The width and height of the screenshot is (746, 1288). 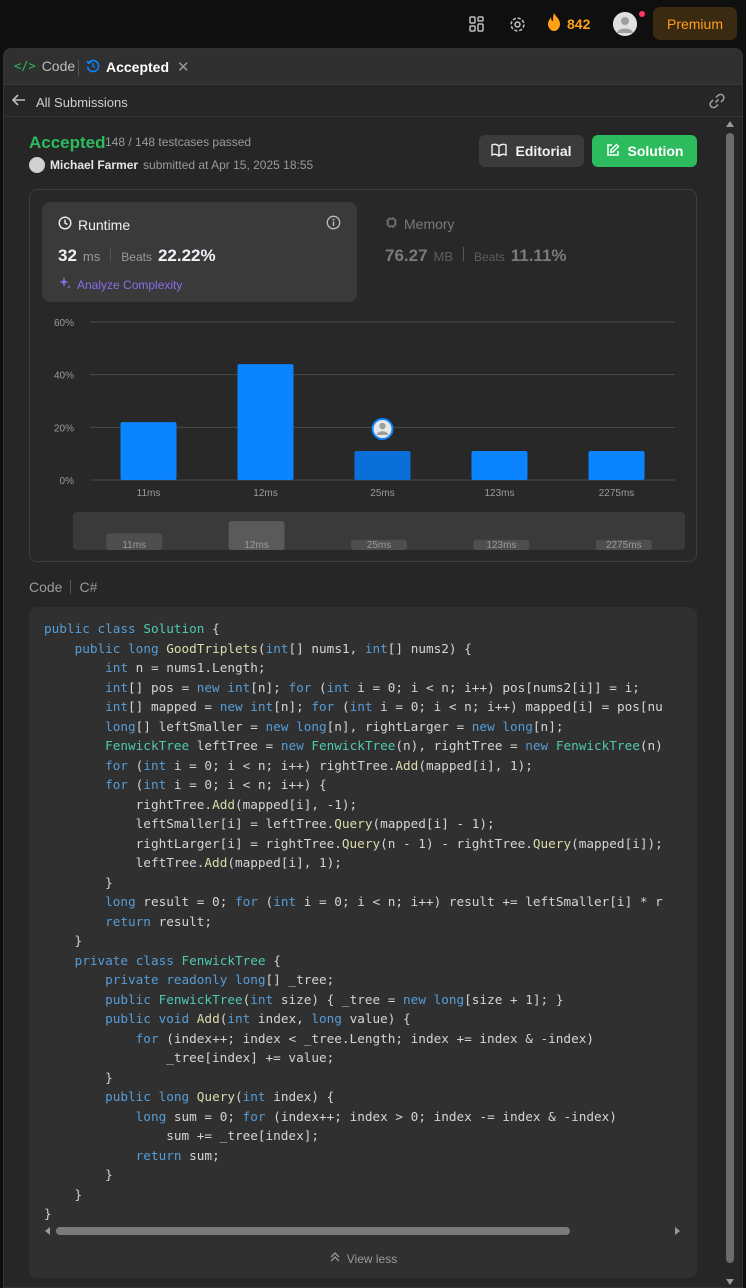 What do you see at coordinates (730, 1282) in the screenshot?
I see `scroll-down-icon` at bounding box center [730, 1282].